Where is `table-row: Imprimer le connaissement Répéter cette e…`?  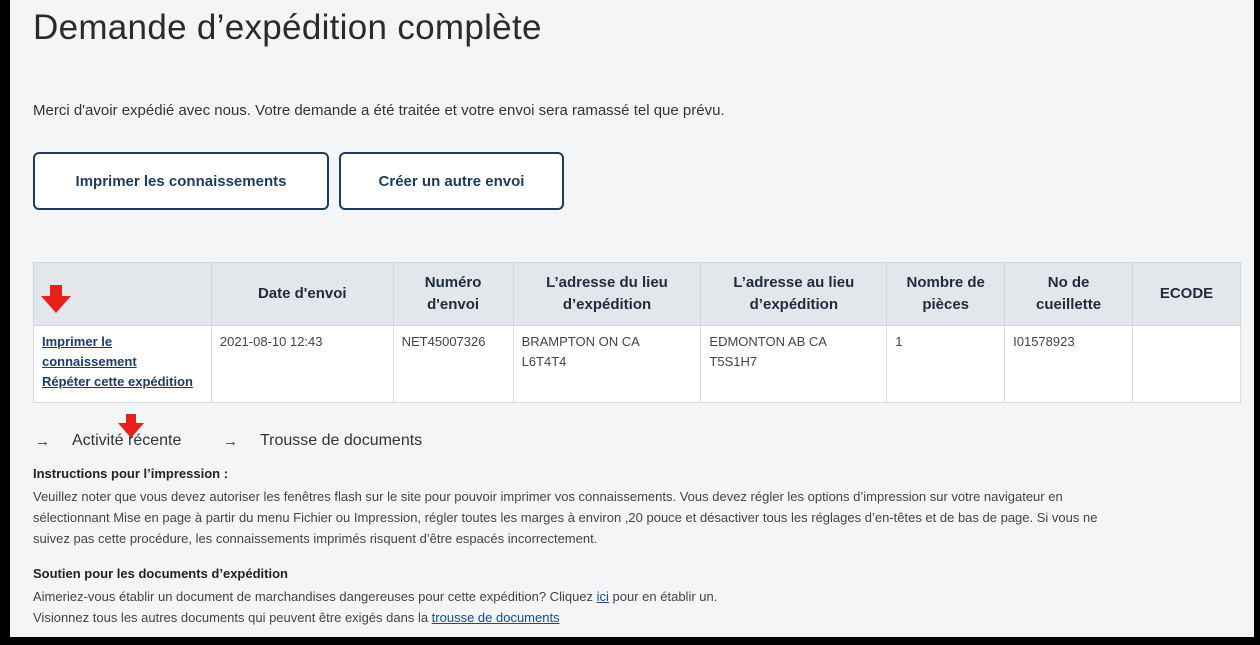 table-row: Imprimer le connaissement Répéter cette e… is located at coordinates (637, 364).